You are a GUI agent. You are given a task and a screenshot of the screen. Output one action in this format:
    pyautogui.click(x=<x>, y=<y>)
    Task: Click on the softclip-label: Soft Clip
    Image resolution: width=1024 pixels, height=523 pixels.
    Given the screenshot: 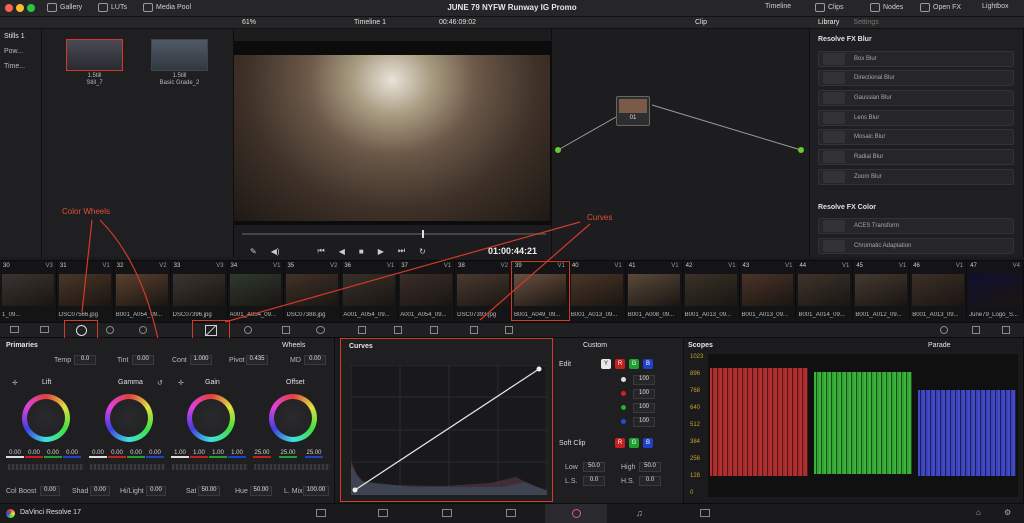 What is the action you would take?
    pyautogui.click(x=572, y=443)
    